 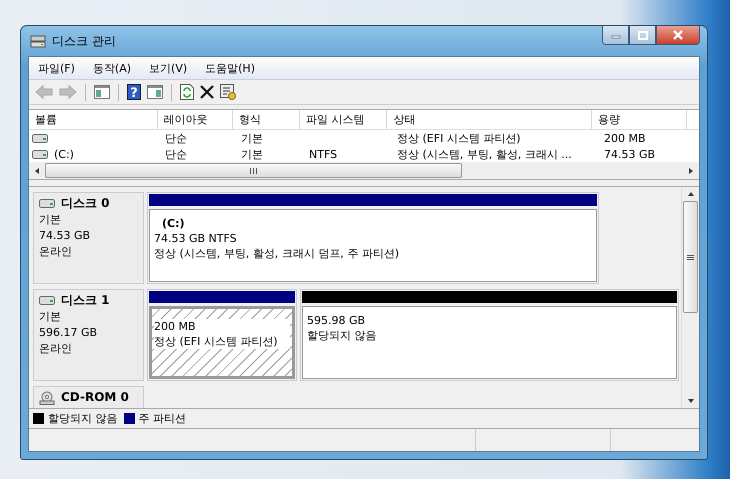 I want to click on properties-button, so click(x=228, y=92).